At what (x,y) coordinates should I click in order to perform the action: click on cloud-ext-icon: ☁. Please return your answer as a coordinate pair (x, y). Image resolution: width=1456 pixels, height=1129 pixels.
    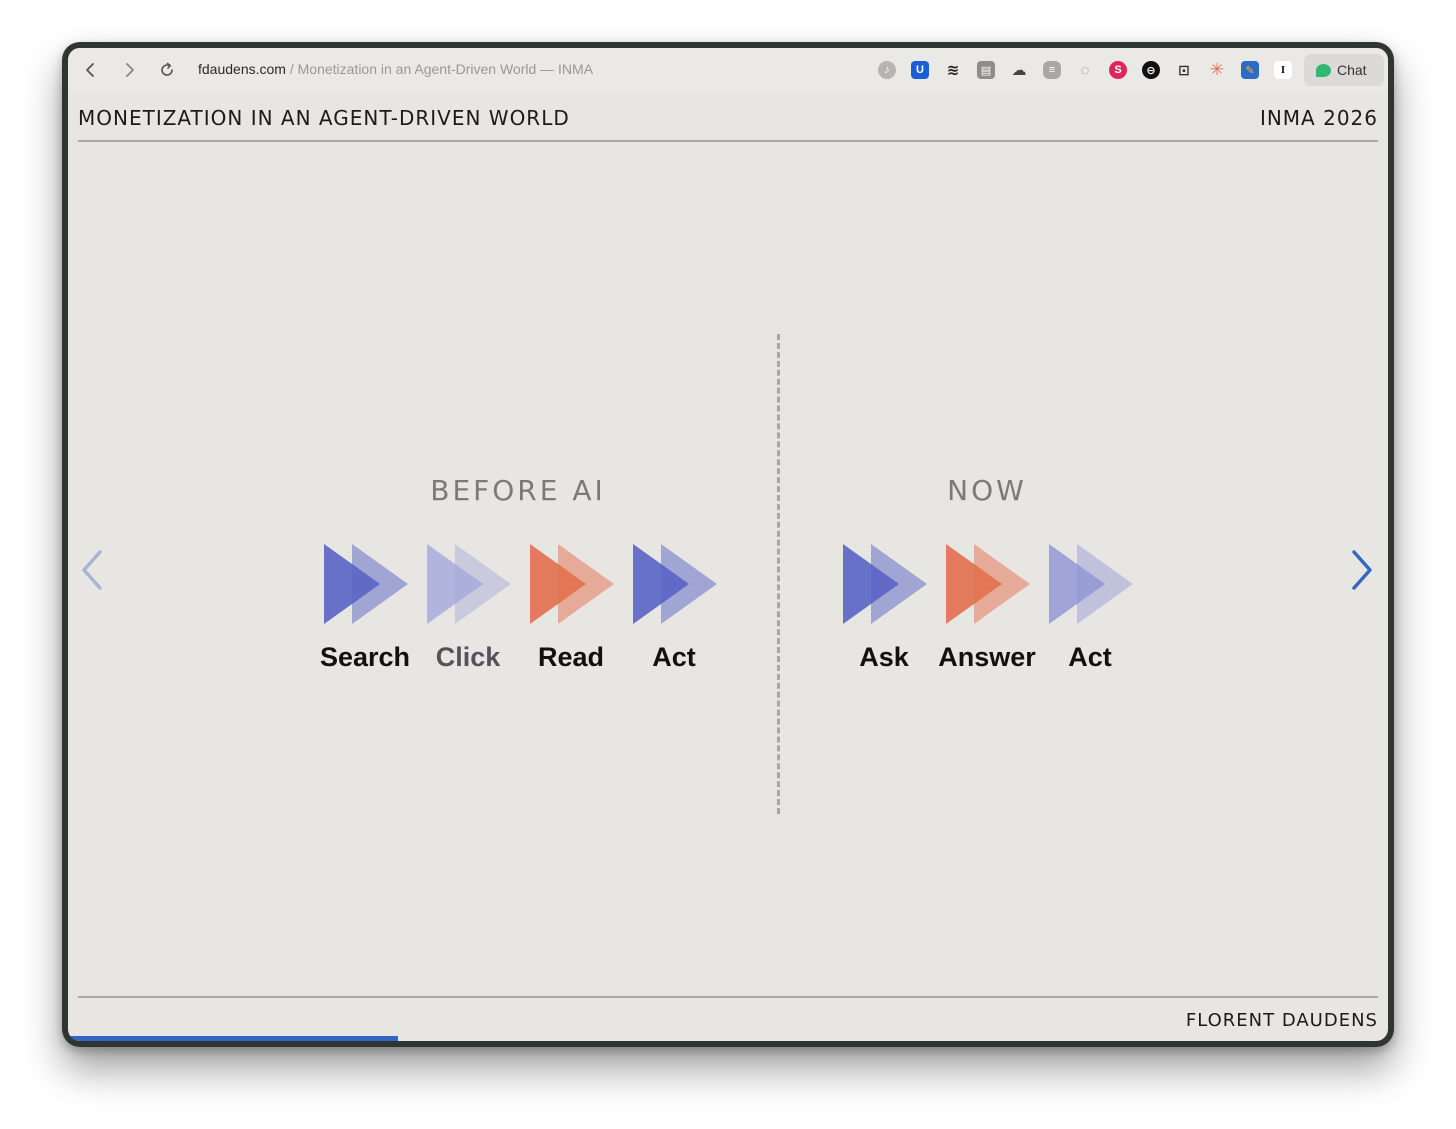
    Looking at the image, I should click on (1019, 70).